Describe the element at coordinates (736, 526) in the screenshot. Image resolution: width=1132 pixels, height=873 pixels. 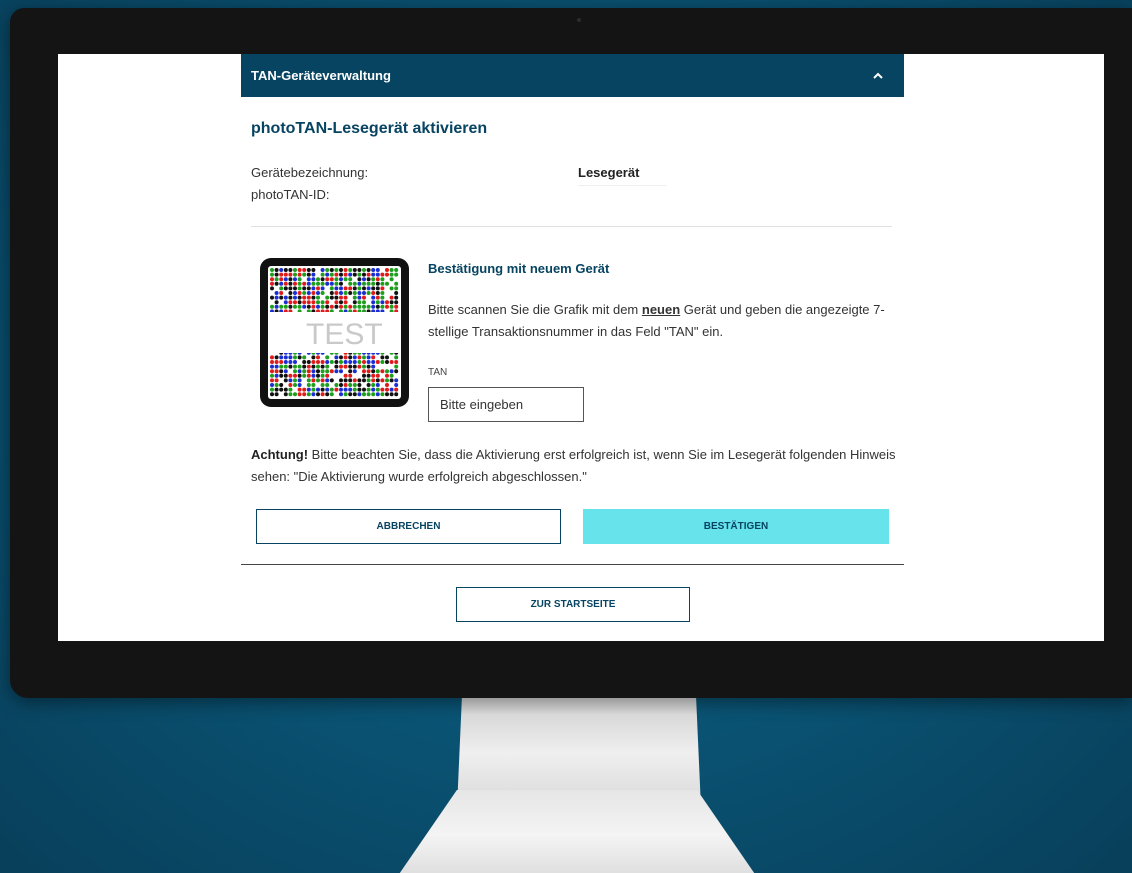
I see `confirm-button: BESTÄTIGEN` at that location.